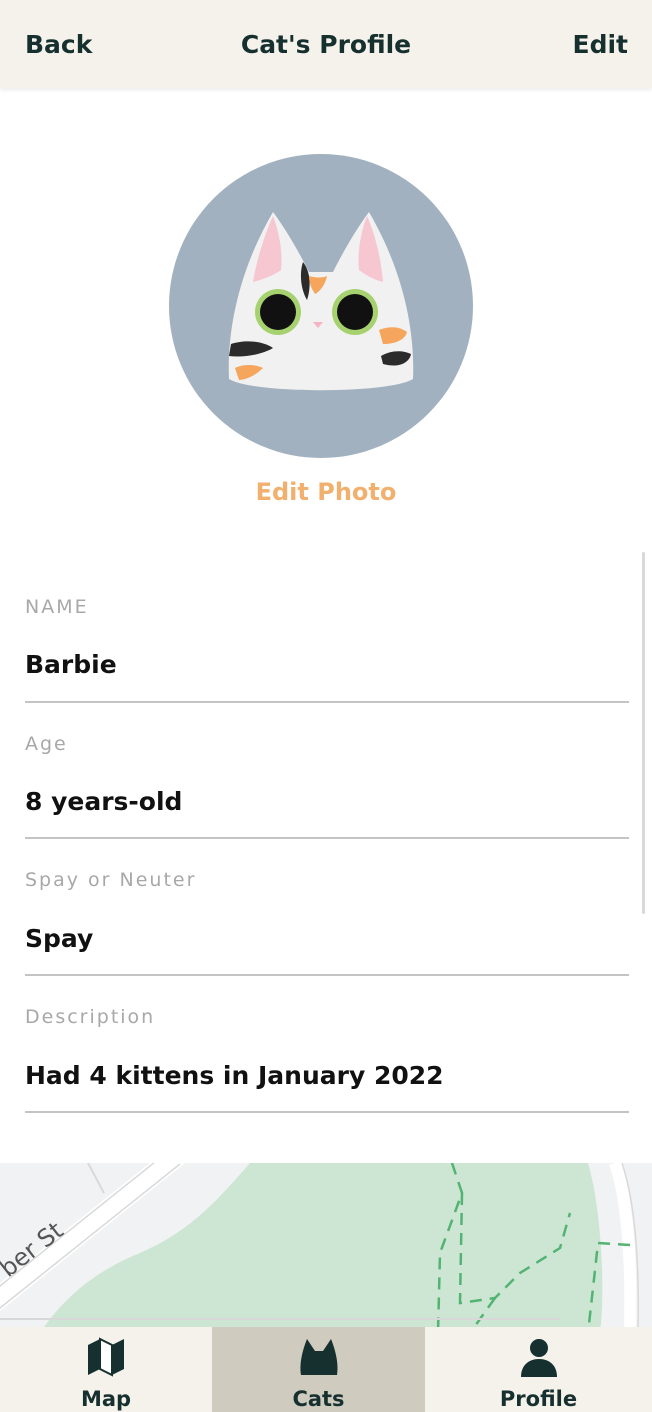 This screenshot has height=1412, width=652. I want to click on scrollbar, so click(643, 733).